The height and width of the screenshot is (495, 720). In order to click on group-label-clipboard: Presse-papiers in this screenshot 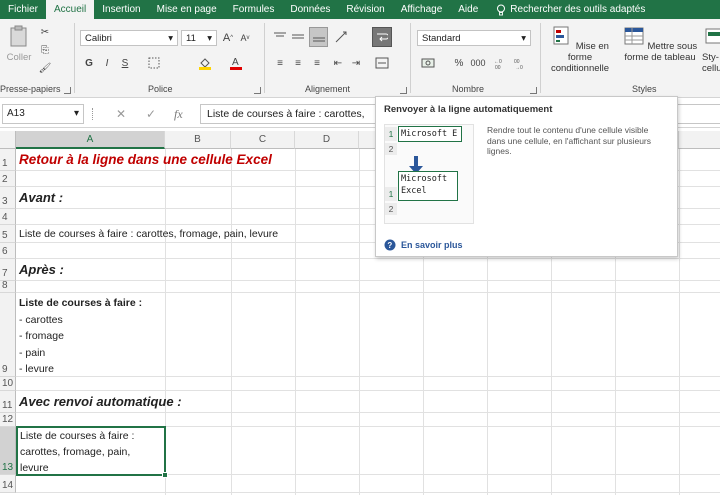, I will do `click(30, 89)`.